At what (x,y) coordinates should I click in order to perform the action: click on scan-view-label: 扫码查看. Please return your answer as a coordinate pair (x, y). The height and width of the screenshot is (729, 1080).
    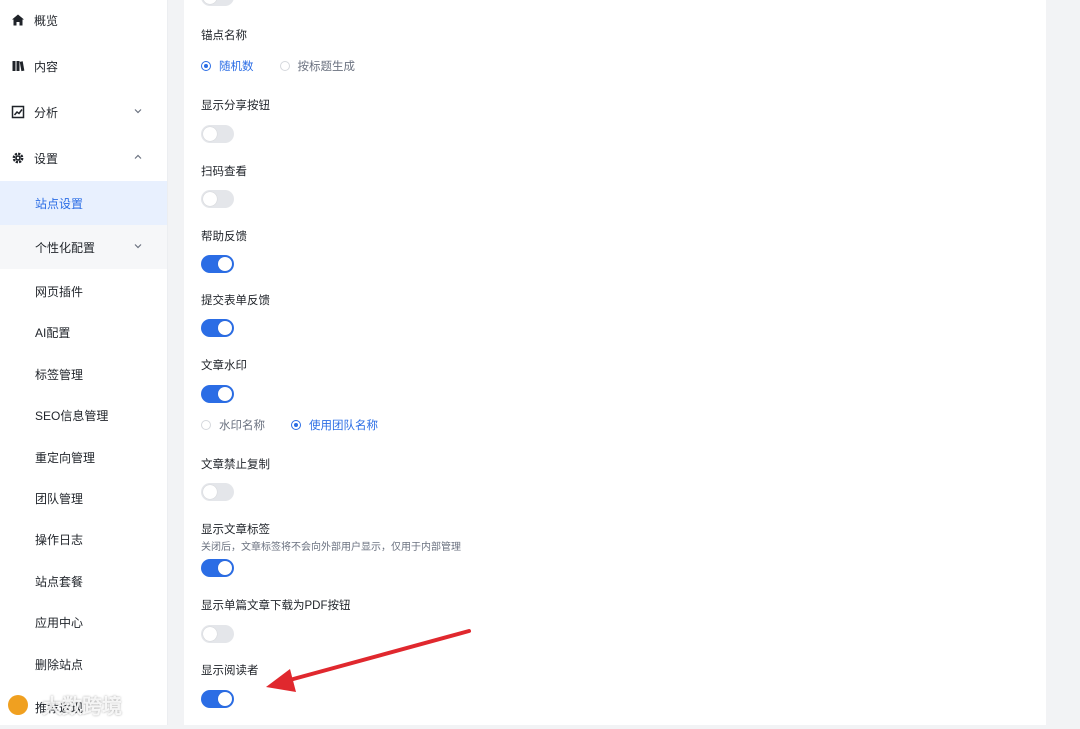
    Looking at the image, I should click on (224, 172).